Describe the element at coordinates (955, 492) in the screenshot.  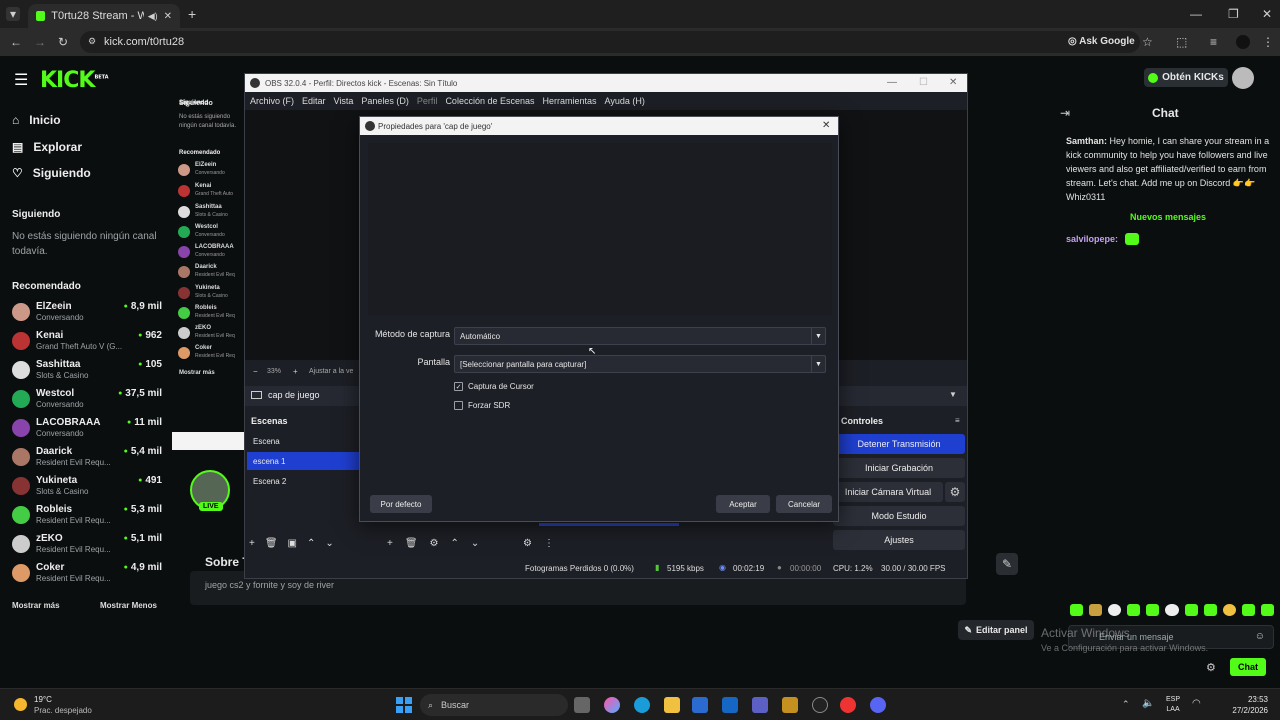
I see `virtual-camera-settings-icon: ⚙` at that location.